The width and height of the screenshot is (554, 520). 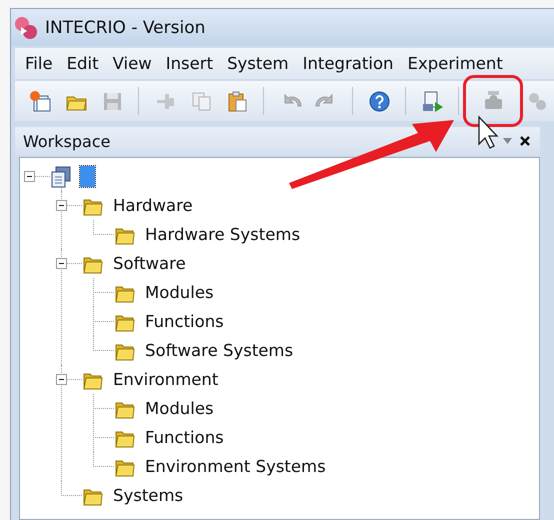 What do you see at coordinates (83, 63) in the screenshot?
I see `menu-item: Edit` at bounding box center [83, 63].